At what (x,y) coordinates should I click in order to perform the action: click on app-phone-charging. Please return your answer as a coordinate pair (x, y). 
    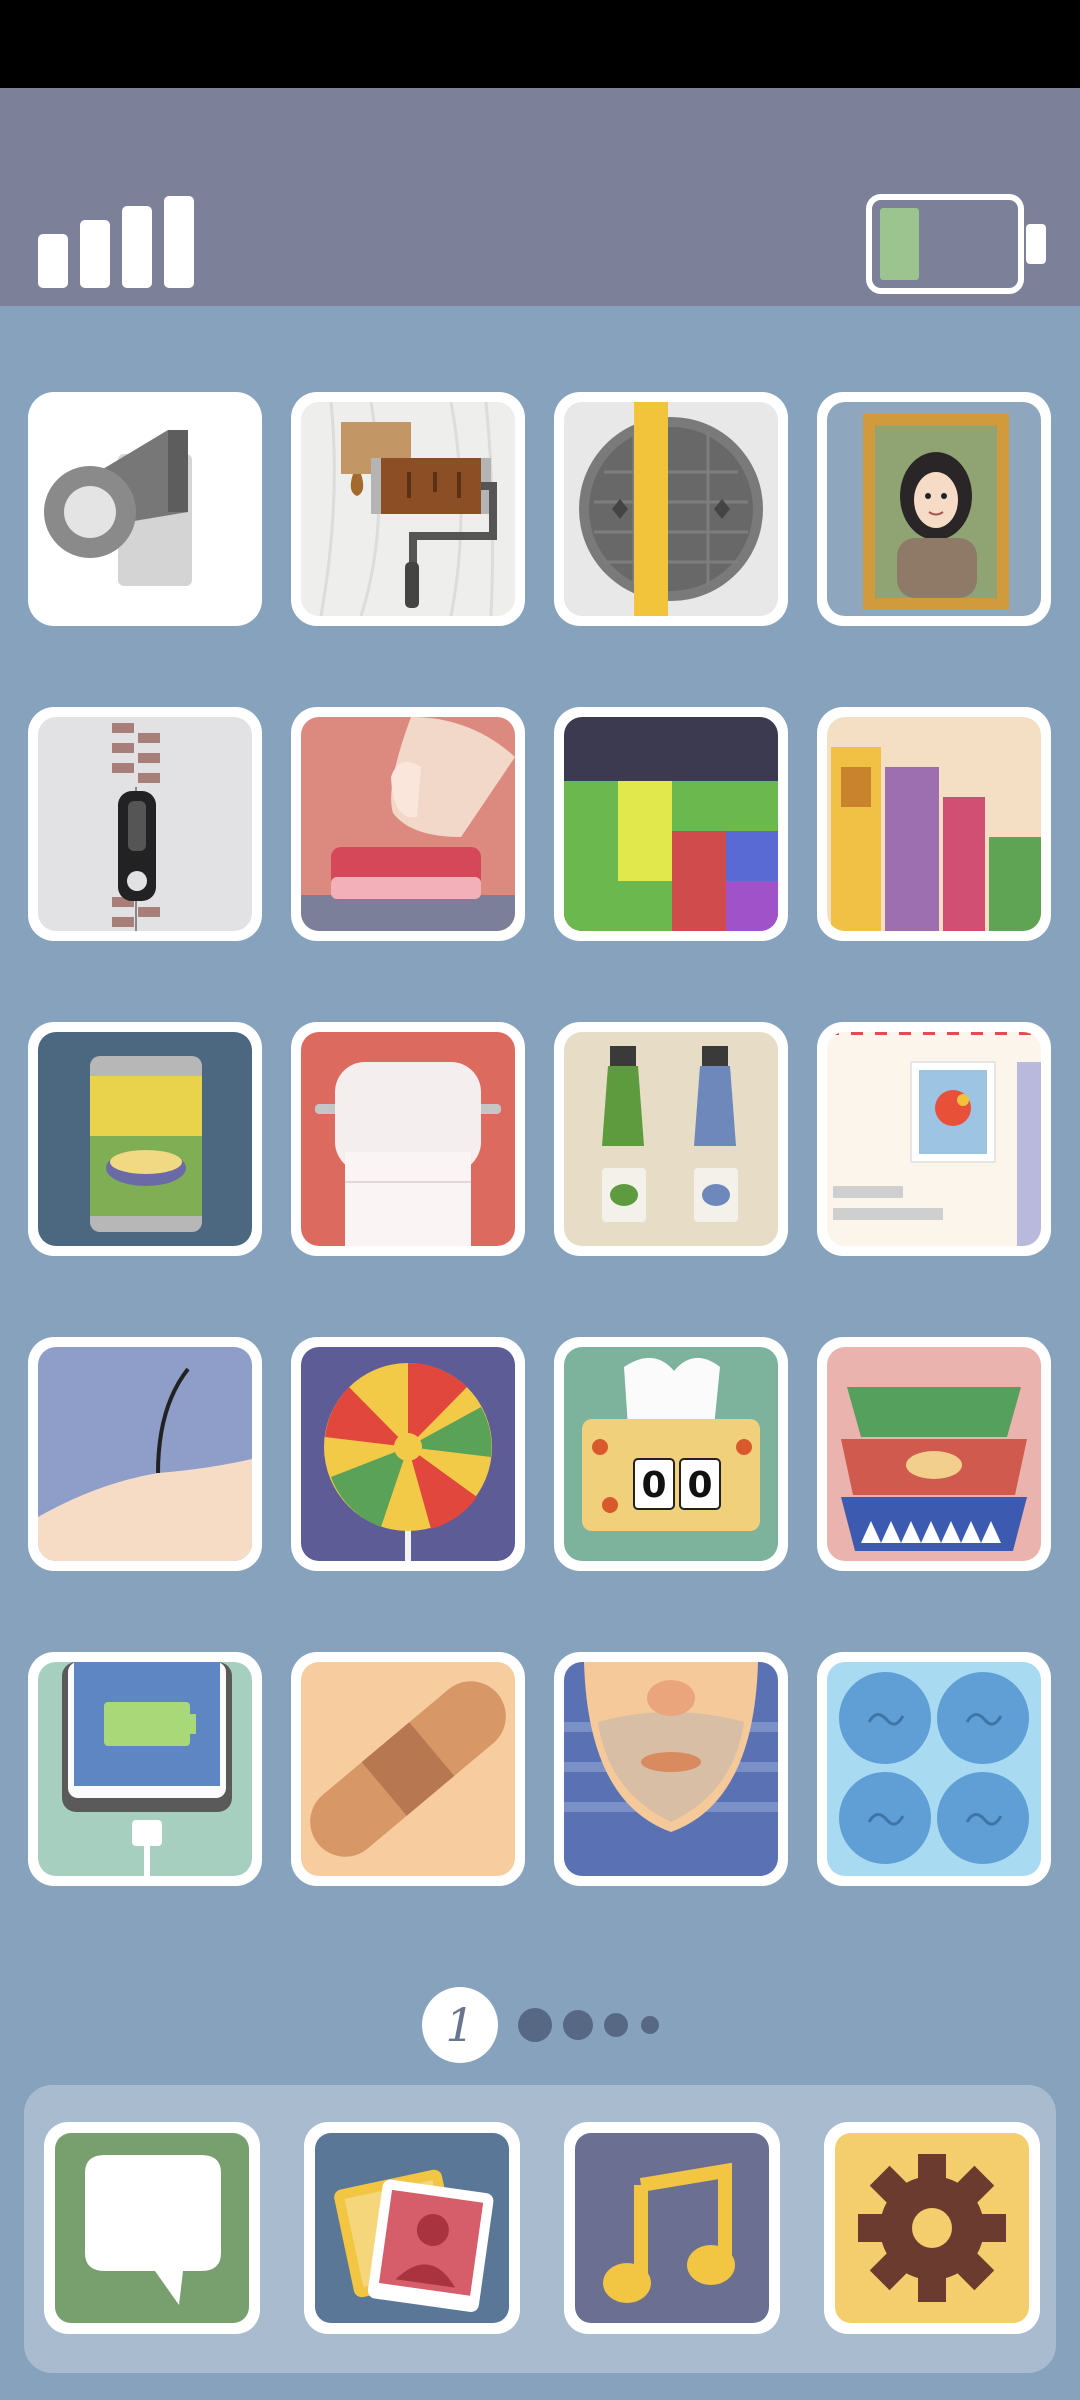
    Looking at the image, I should click on (145, 1769).